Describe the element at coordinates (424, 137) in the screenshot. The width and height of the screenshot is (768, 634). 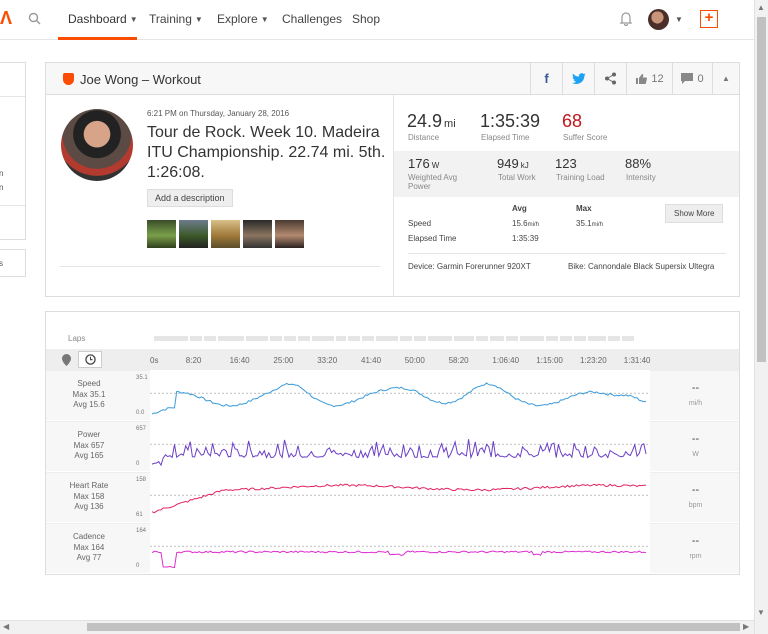
I see `distance-label: Distance` at that location.